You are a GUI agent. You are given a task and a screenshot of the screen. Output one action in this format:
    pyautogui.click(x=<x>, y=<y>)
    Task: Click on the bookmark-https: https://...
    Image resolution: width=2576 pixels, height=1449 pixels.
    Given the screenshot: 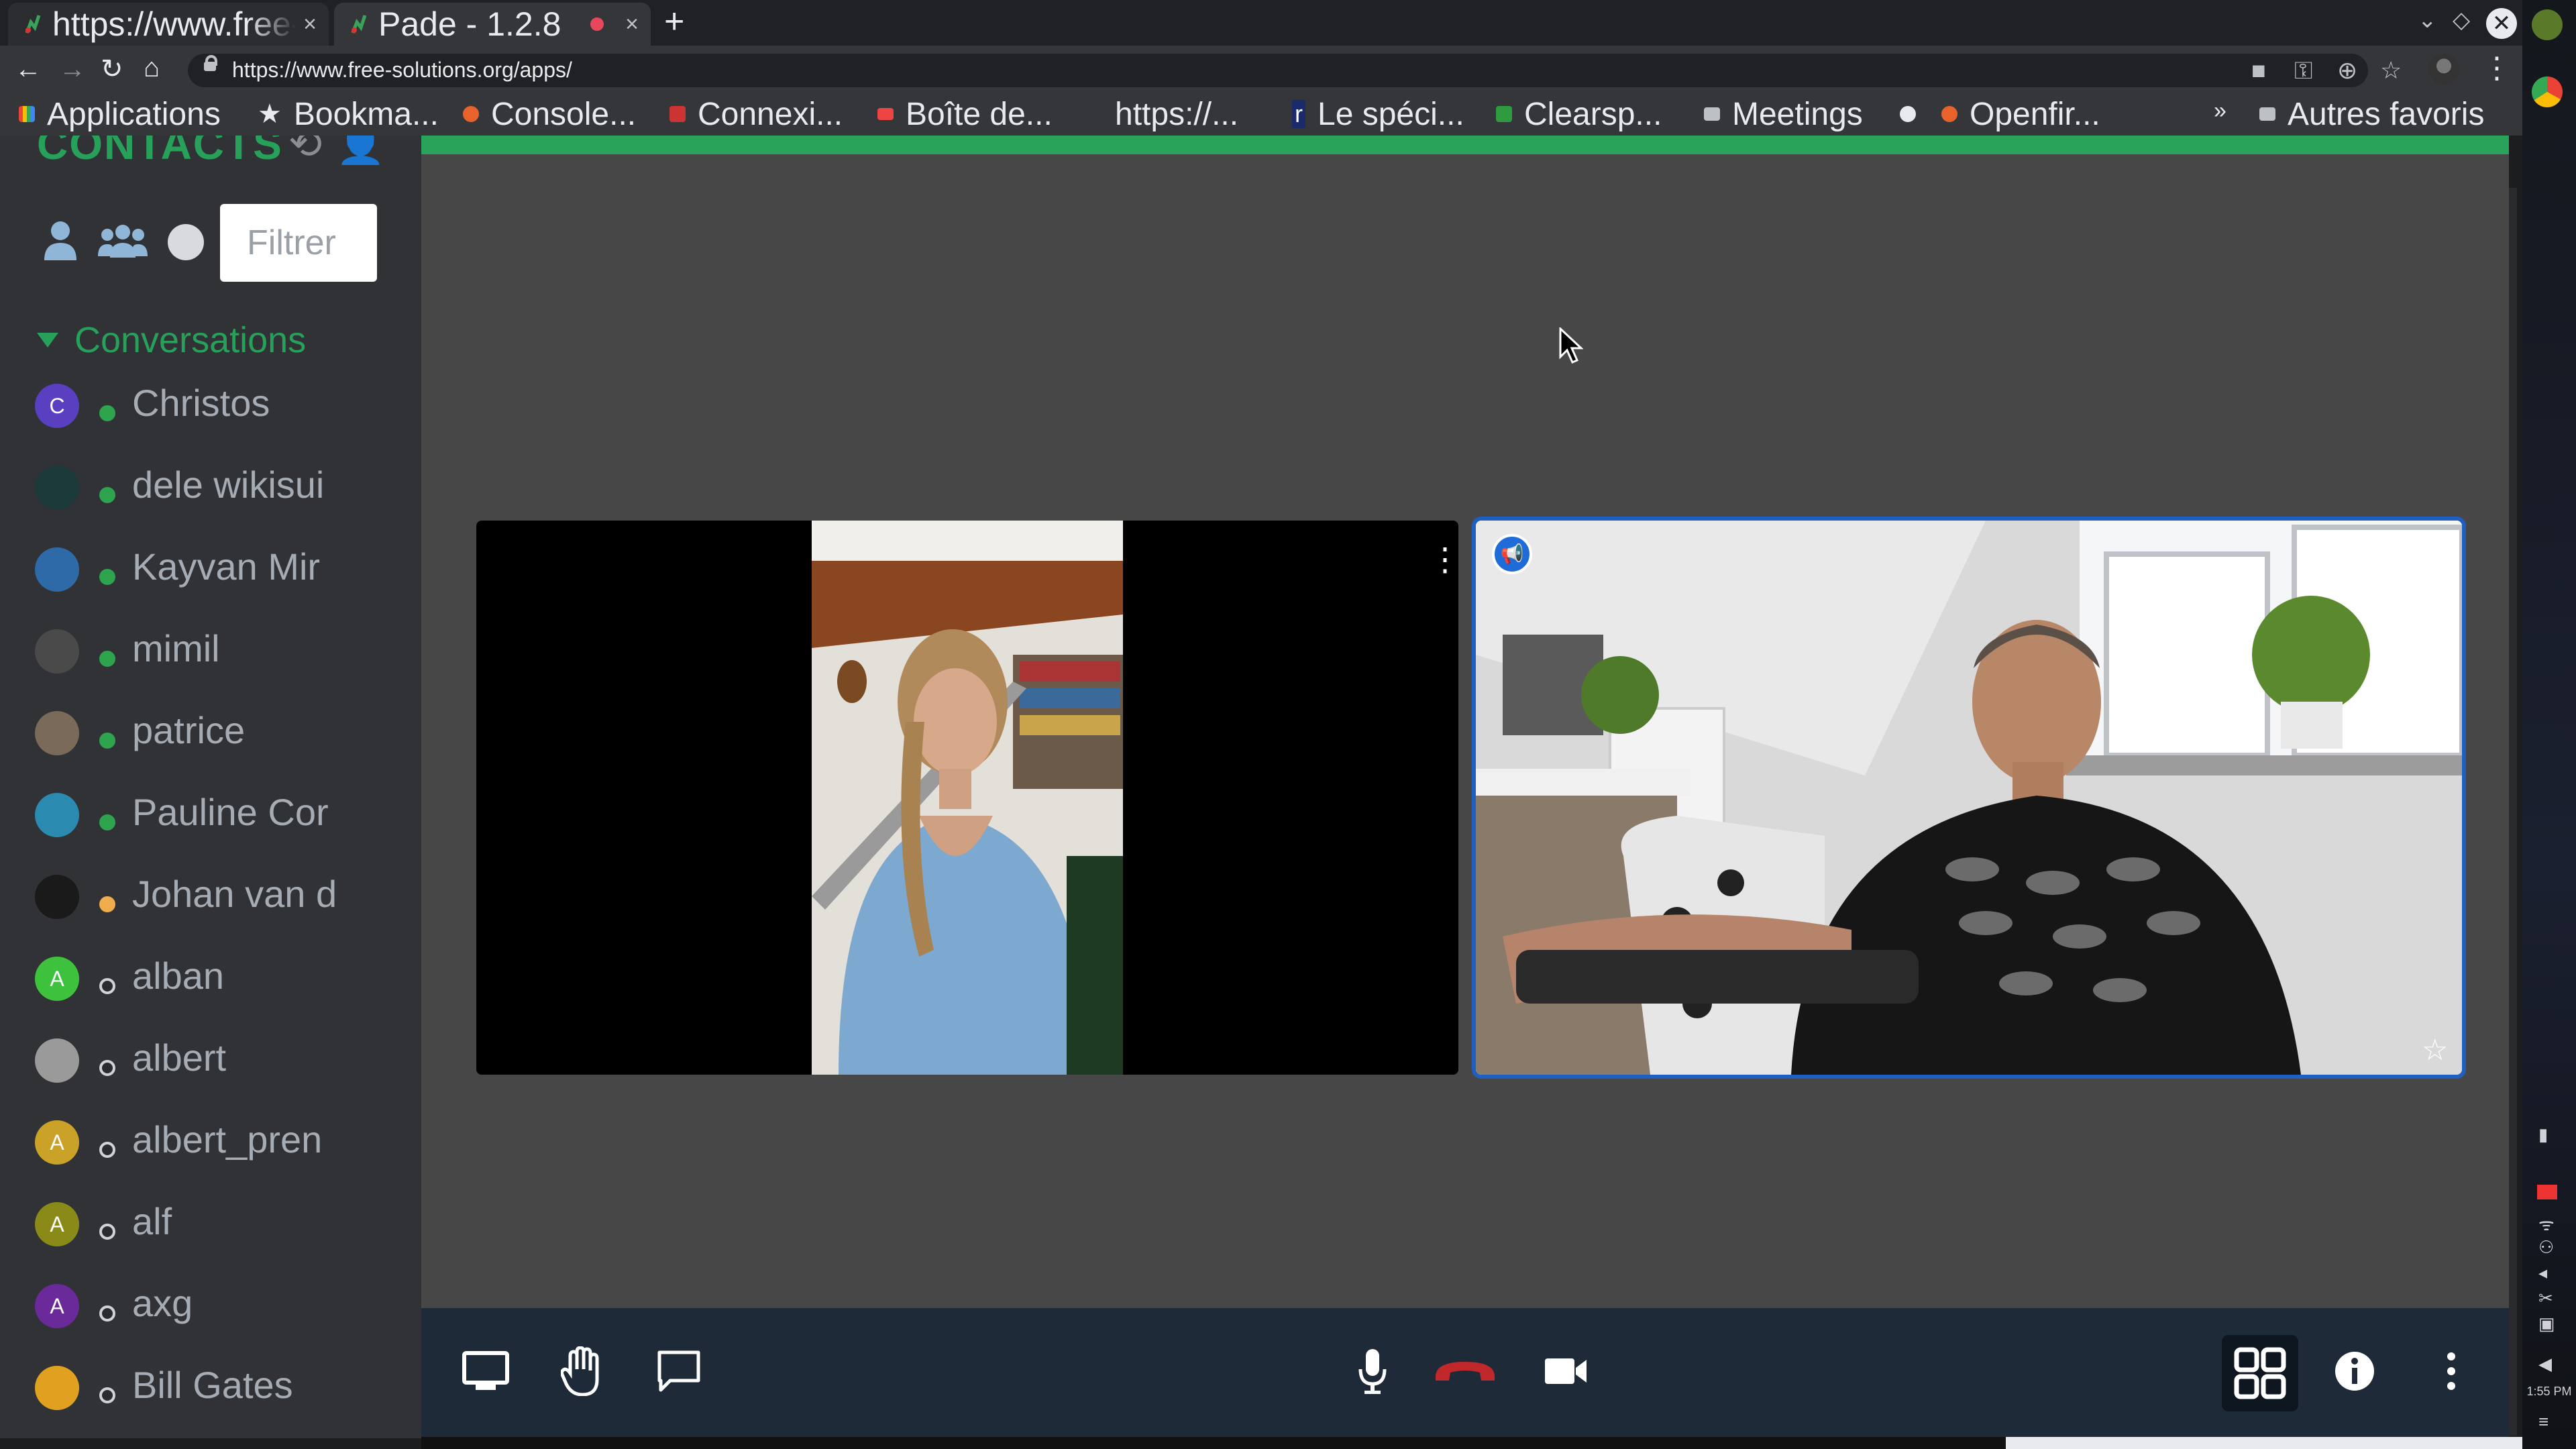 What is the action you would take?
    pyautogui.click(x=1162, y=114)
    